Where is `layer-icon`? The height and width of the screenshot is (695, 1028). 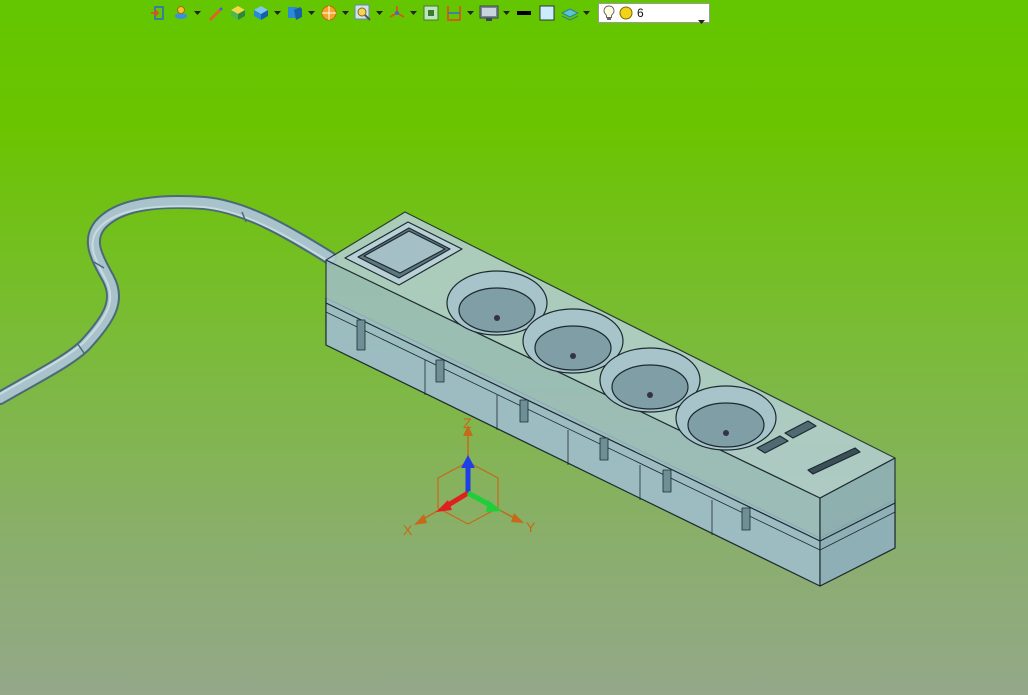 layer-icon is located at coordinates (570, 13).